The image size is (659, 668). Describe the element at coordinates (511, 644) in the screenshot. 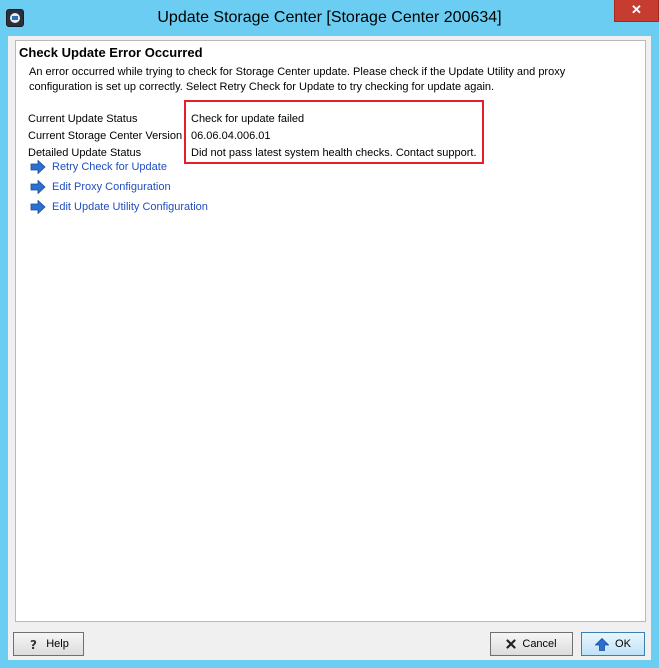

I see `cancel-x-icon` at that location.